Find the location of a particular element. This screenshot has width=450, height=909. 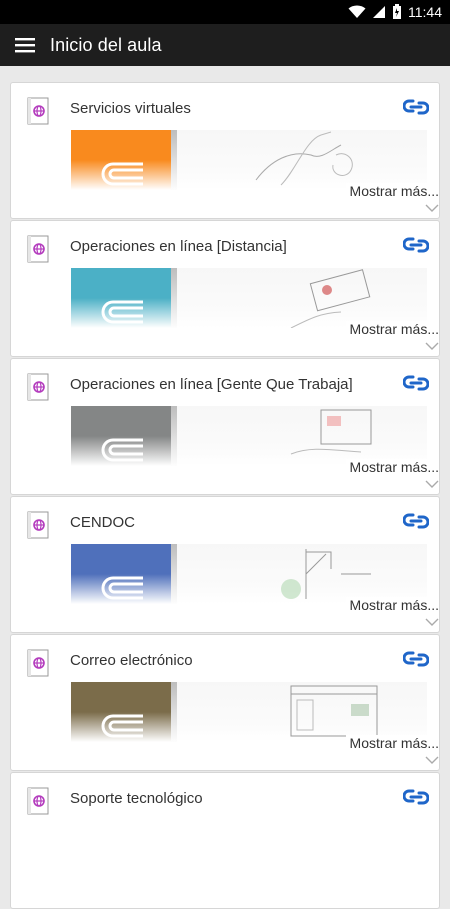

card-title: CENDOC is located at coordinates (103, 522).